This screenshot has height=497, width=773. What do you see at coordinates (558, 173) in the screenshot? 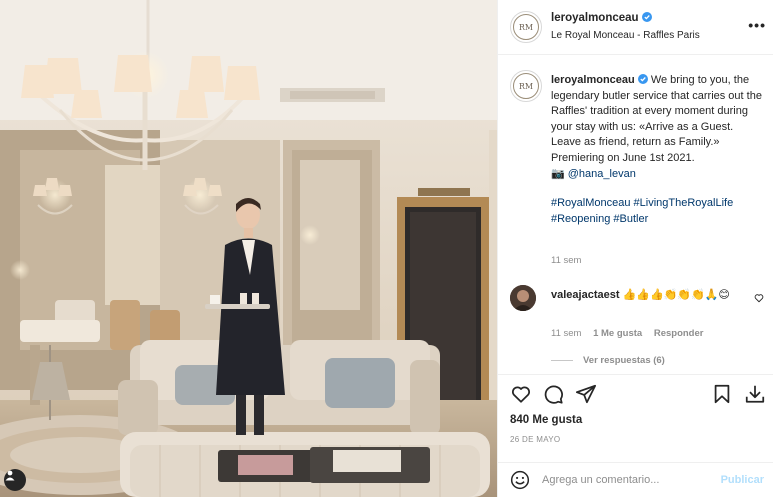
I see `camera-emoji: 📷` at bounding box center [558, 173].